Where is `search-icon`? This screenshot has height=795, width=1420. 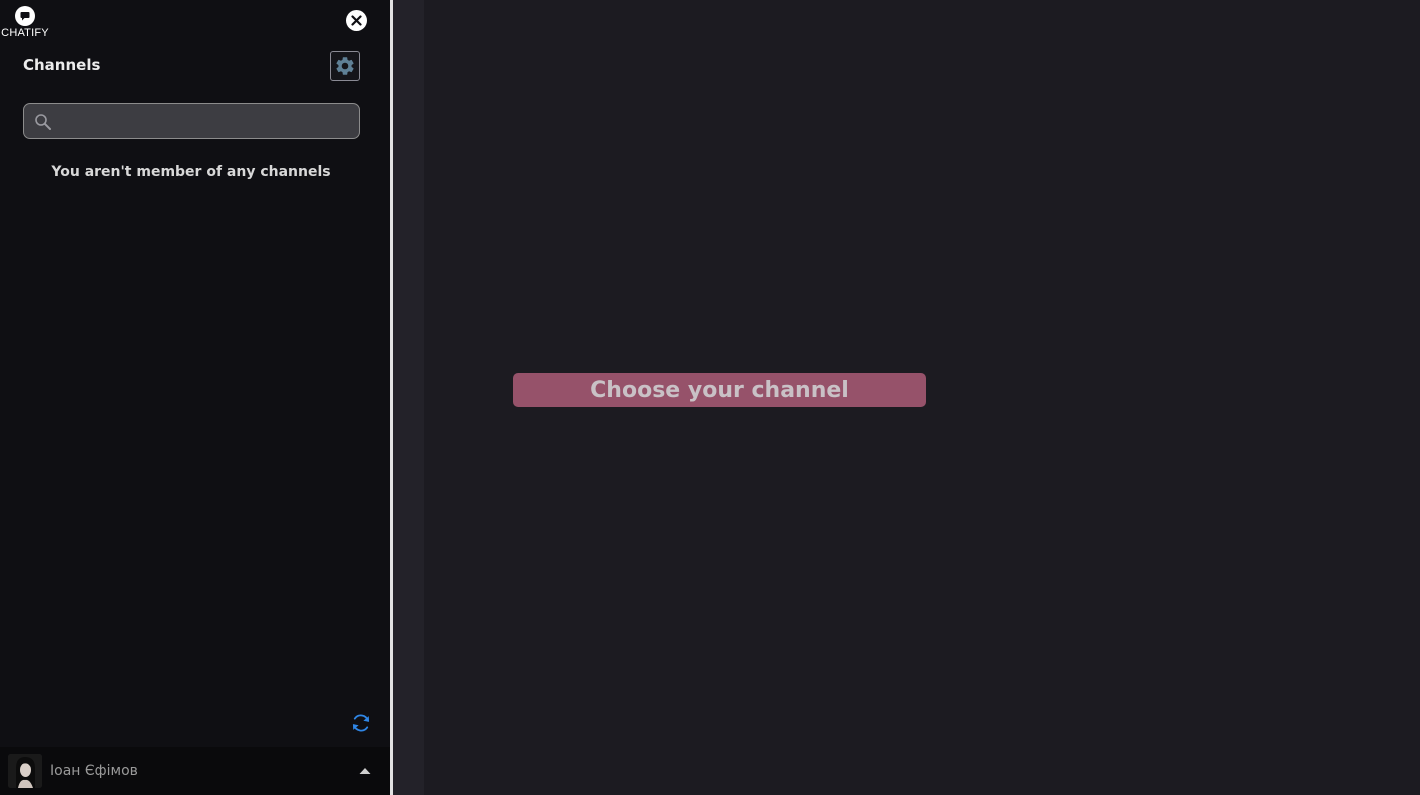
search-icon is located at coordinates (43, 122).